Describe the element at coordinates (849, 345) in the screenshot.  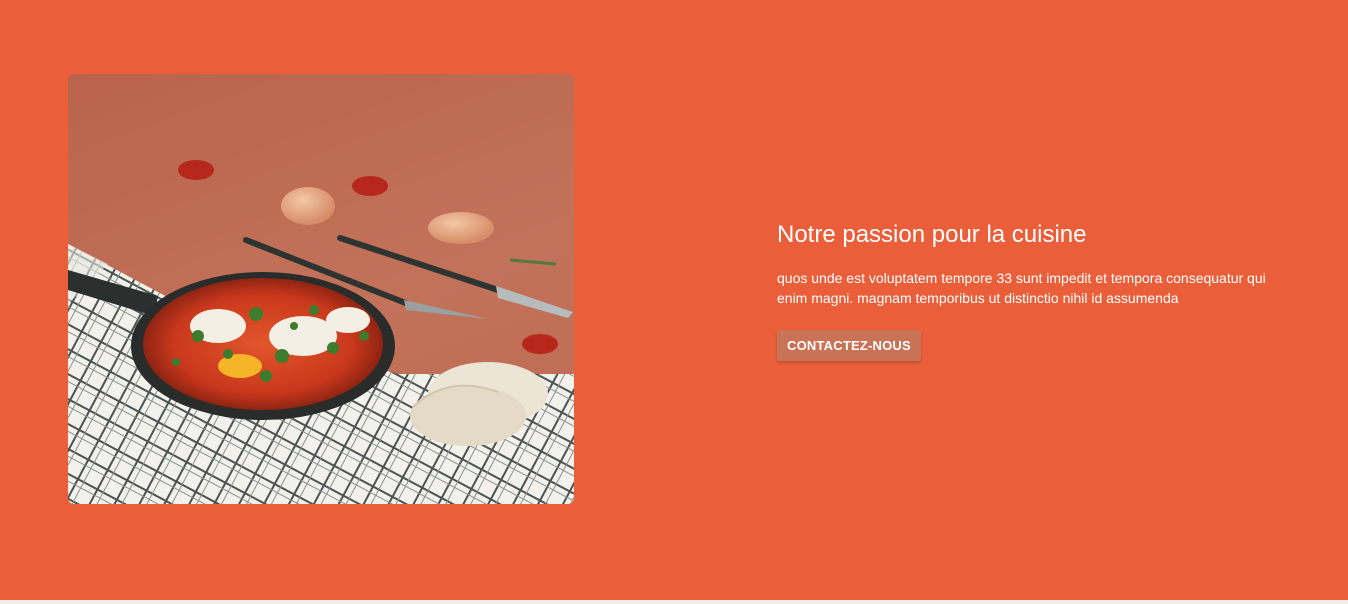
I see `contact-button: CONTACTEZ-NOUS` at that location.